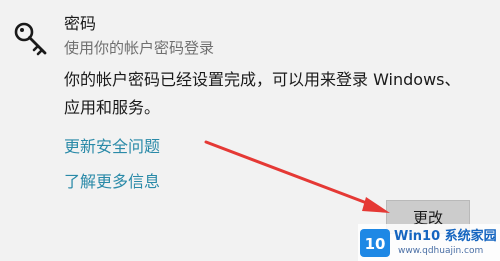 Image resolution: width=500 pixels, height=261 pixels. I want to click on watermark-url: www.qdhuajin.com, so click(441, 251).